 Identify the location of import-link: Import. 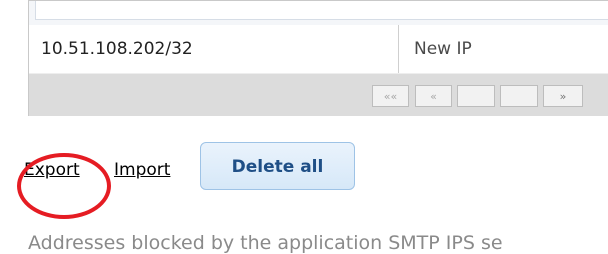
(142, 170).